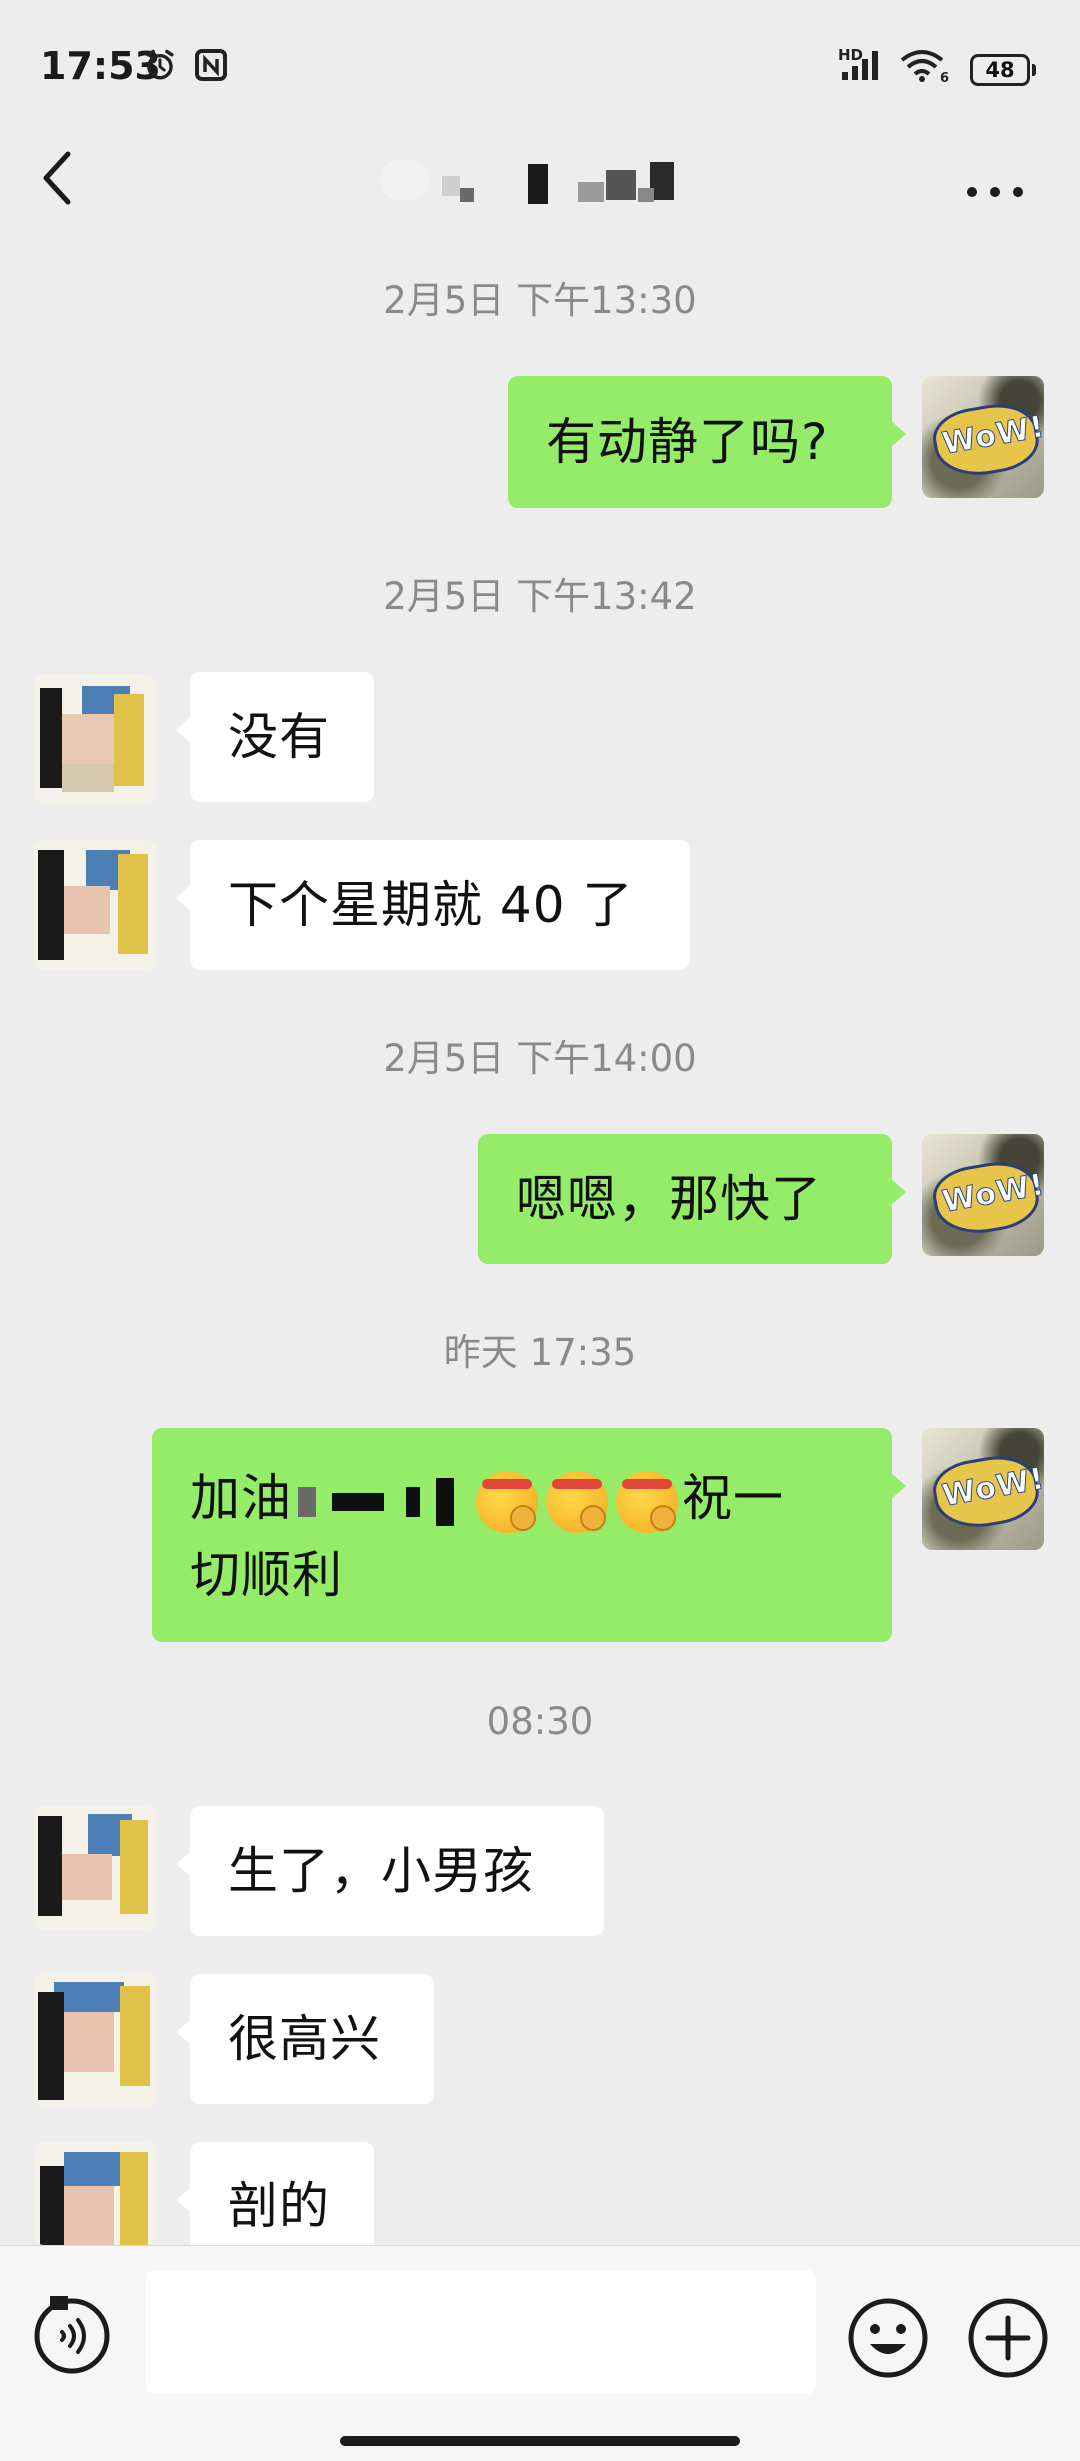 The image size is (1080, 2461). I want to click on message-text: 有动静了吗?, so click(687, 442).